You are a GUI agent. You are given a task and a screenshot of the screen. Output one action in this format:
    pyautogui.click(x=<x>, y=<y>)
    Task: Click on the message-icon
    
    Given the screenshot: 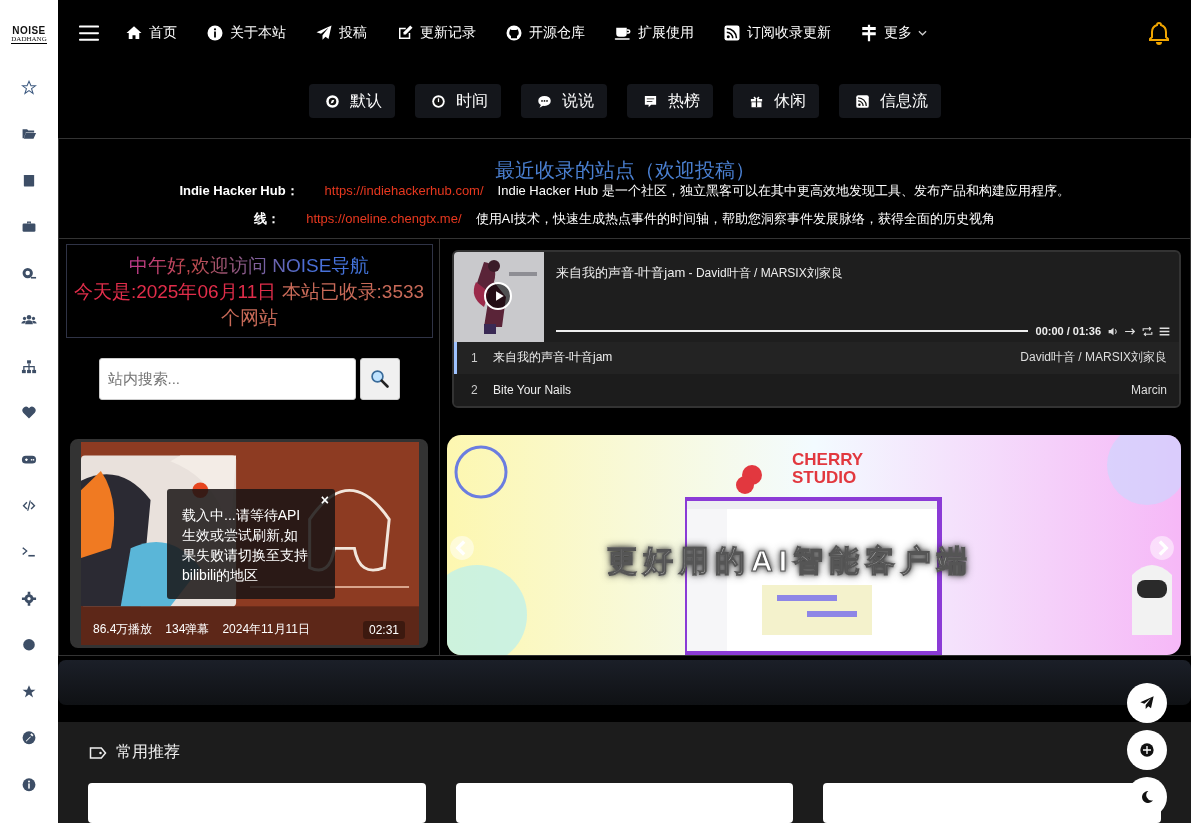 What is the action you would take?
    pyautogui.click(x=650, y=101)
    